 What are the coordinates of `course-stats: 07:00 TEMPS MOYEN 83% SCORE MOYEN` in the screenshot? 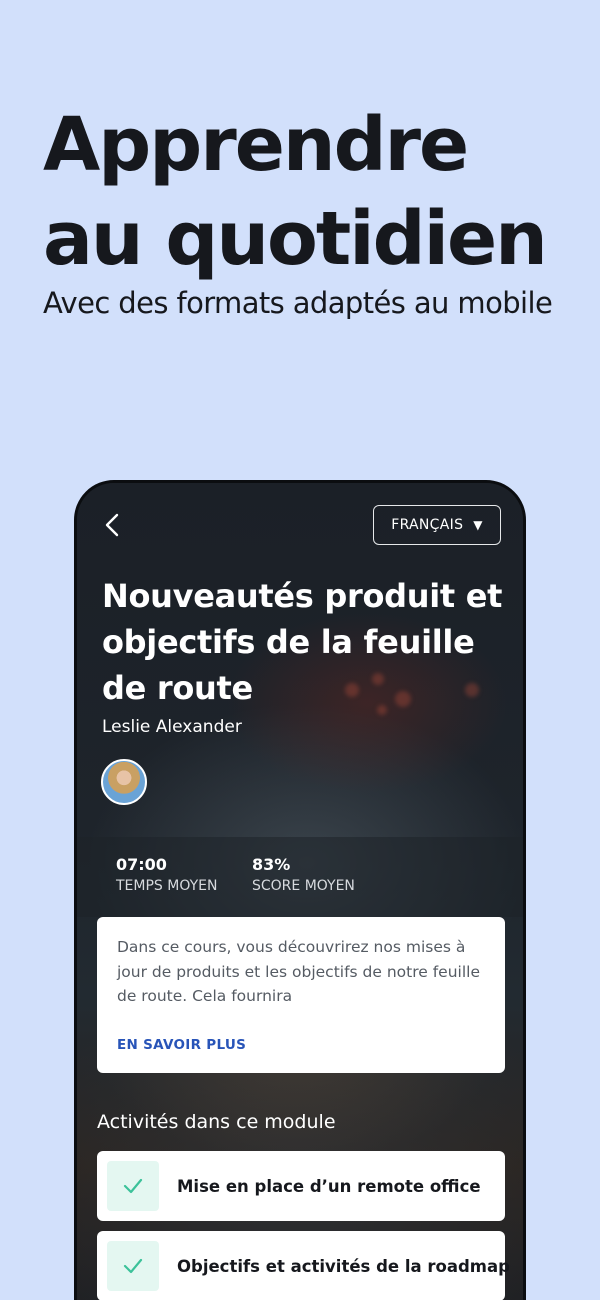 It's located at (300, 877).